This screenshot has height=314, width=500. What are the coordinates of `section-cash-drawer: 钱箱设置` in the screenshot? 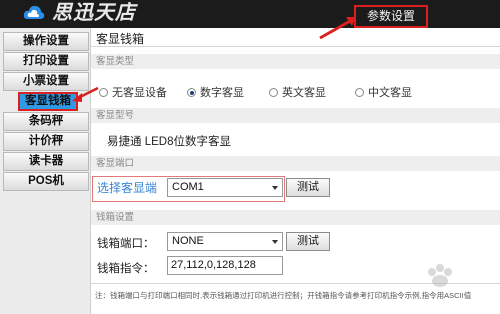 It's located at (295, 217).